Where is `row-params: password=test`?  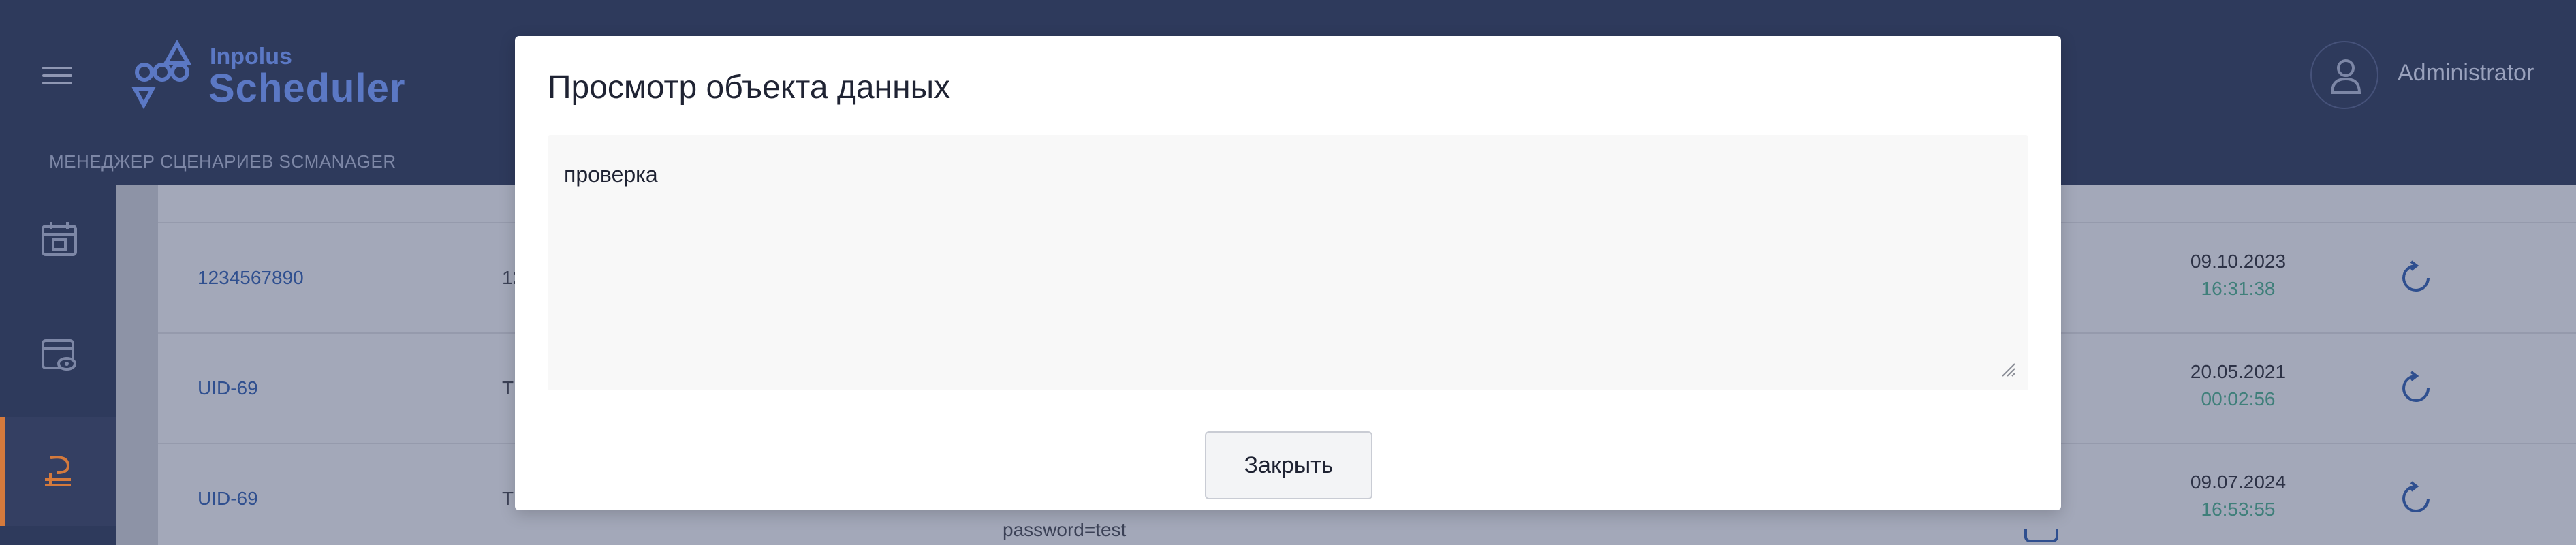 row-params: password=test is located at coordinates (1065, 529).